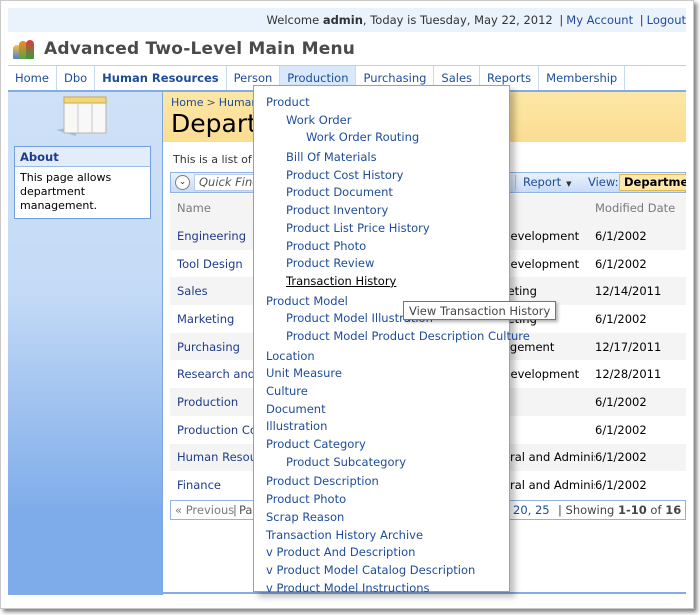 The image size is (700, 615). I want to click on submenu-item: Transaction History Archive, so click(381, 536).